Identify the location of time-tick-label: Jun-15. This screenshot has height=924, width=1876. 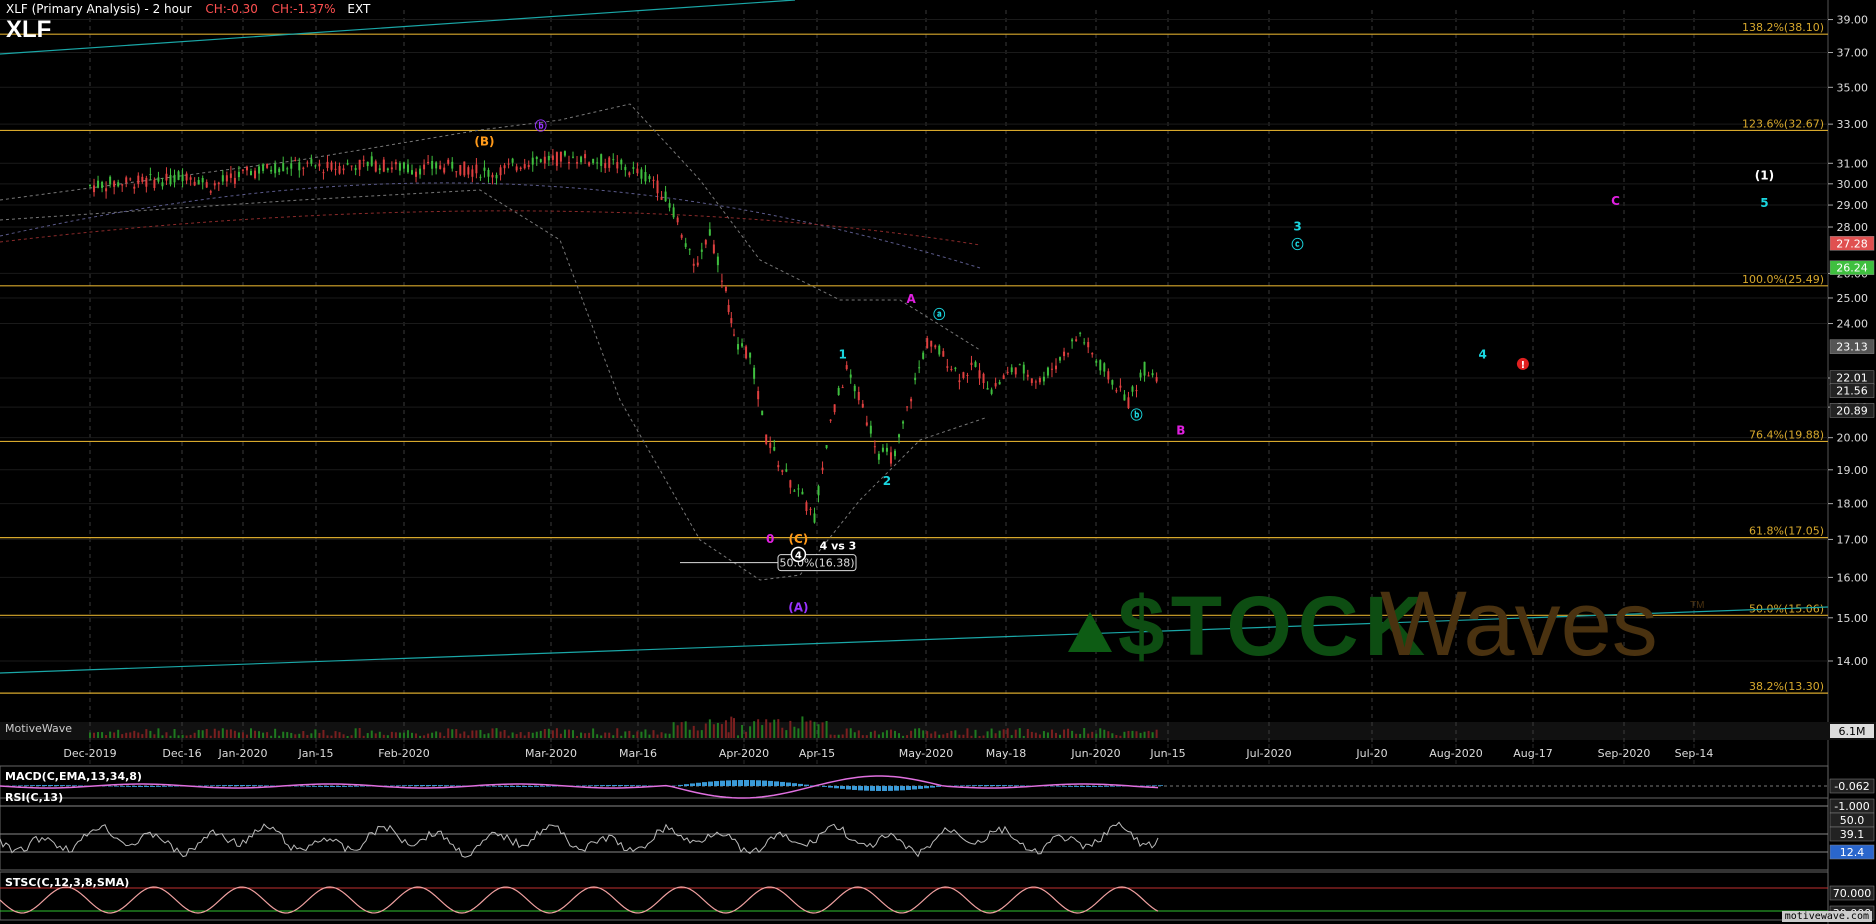
(1167, 753).